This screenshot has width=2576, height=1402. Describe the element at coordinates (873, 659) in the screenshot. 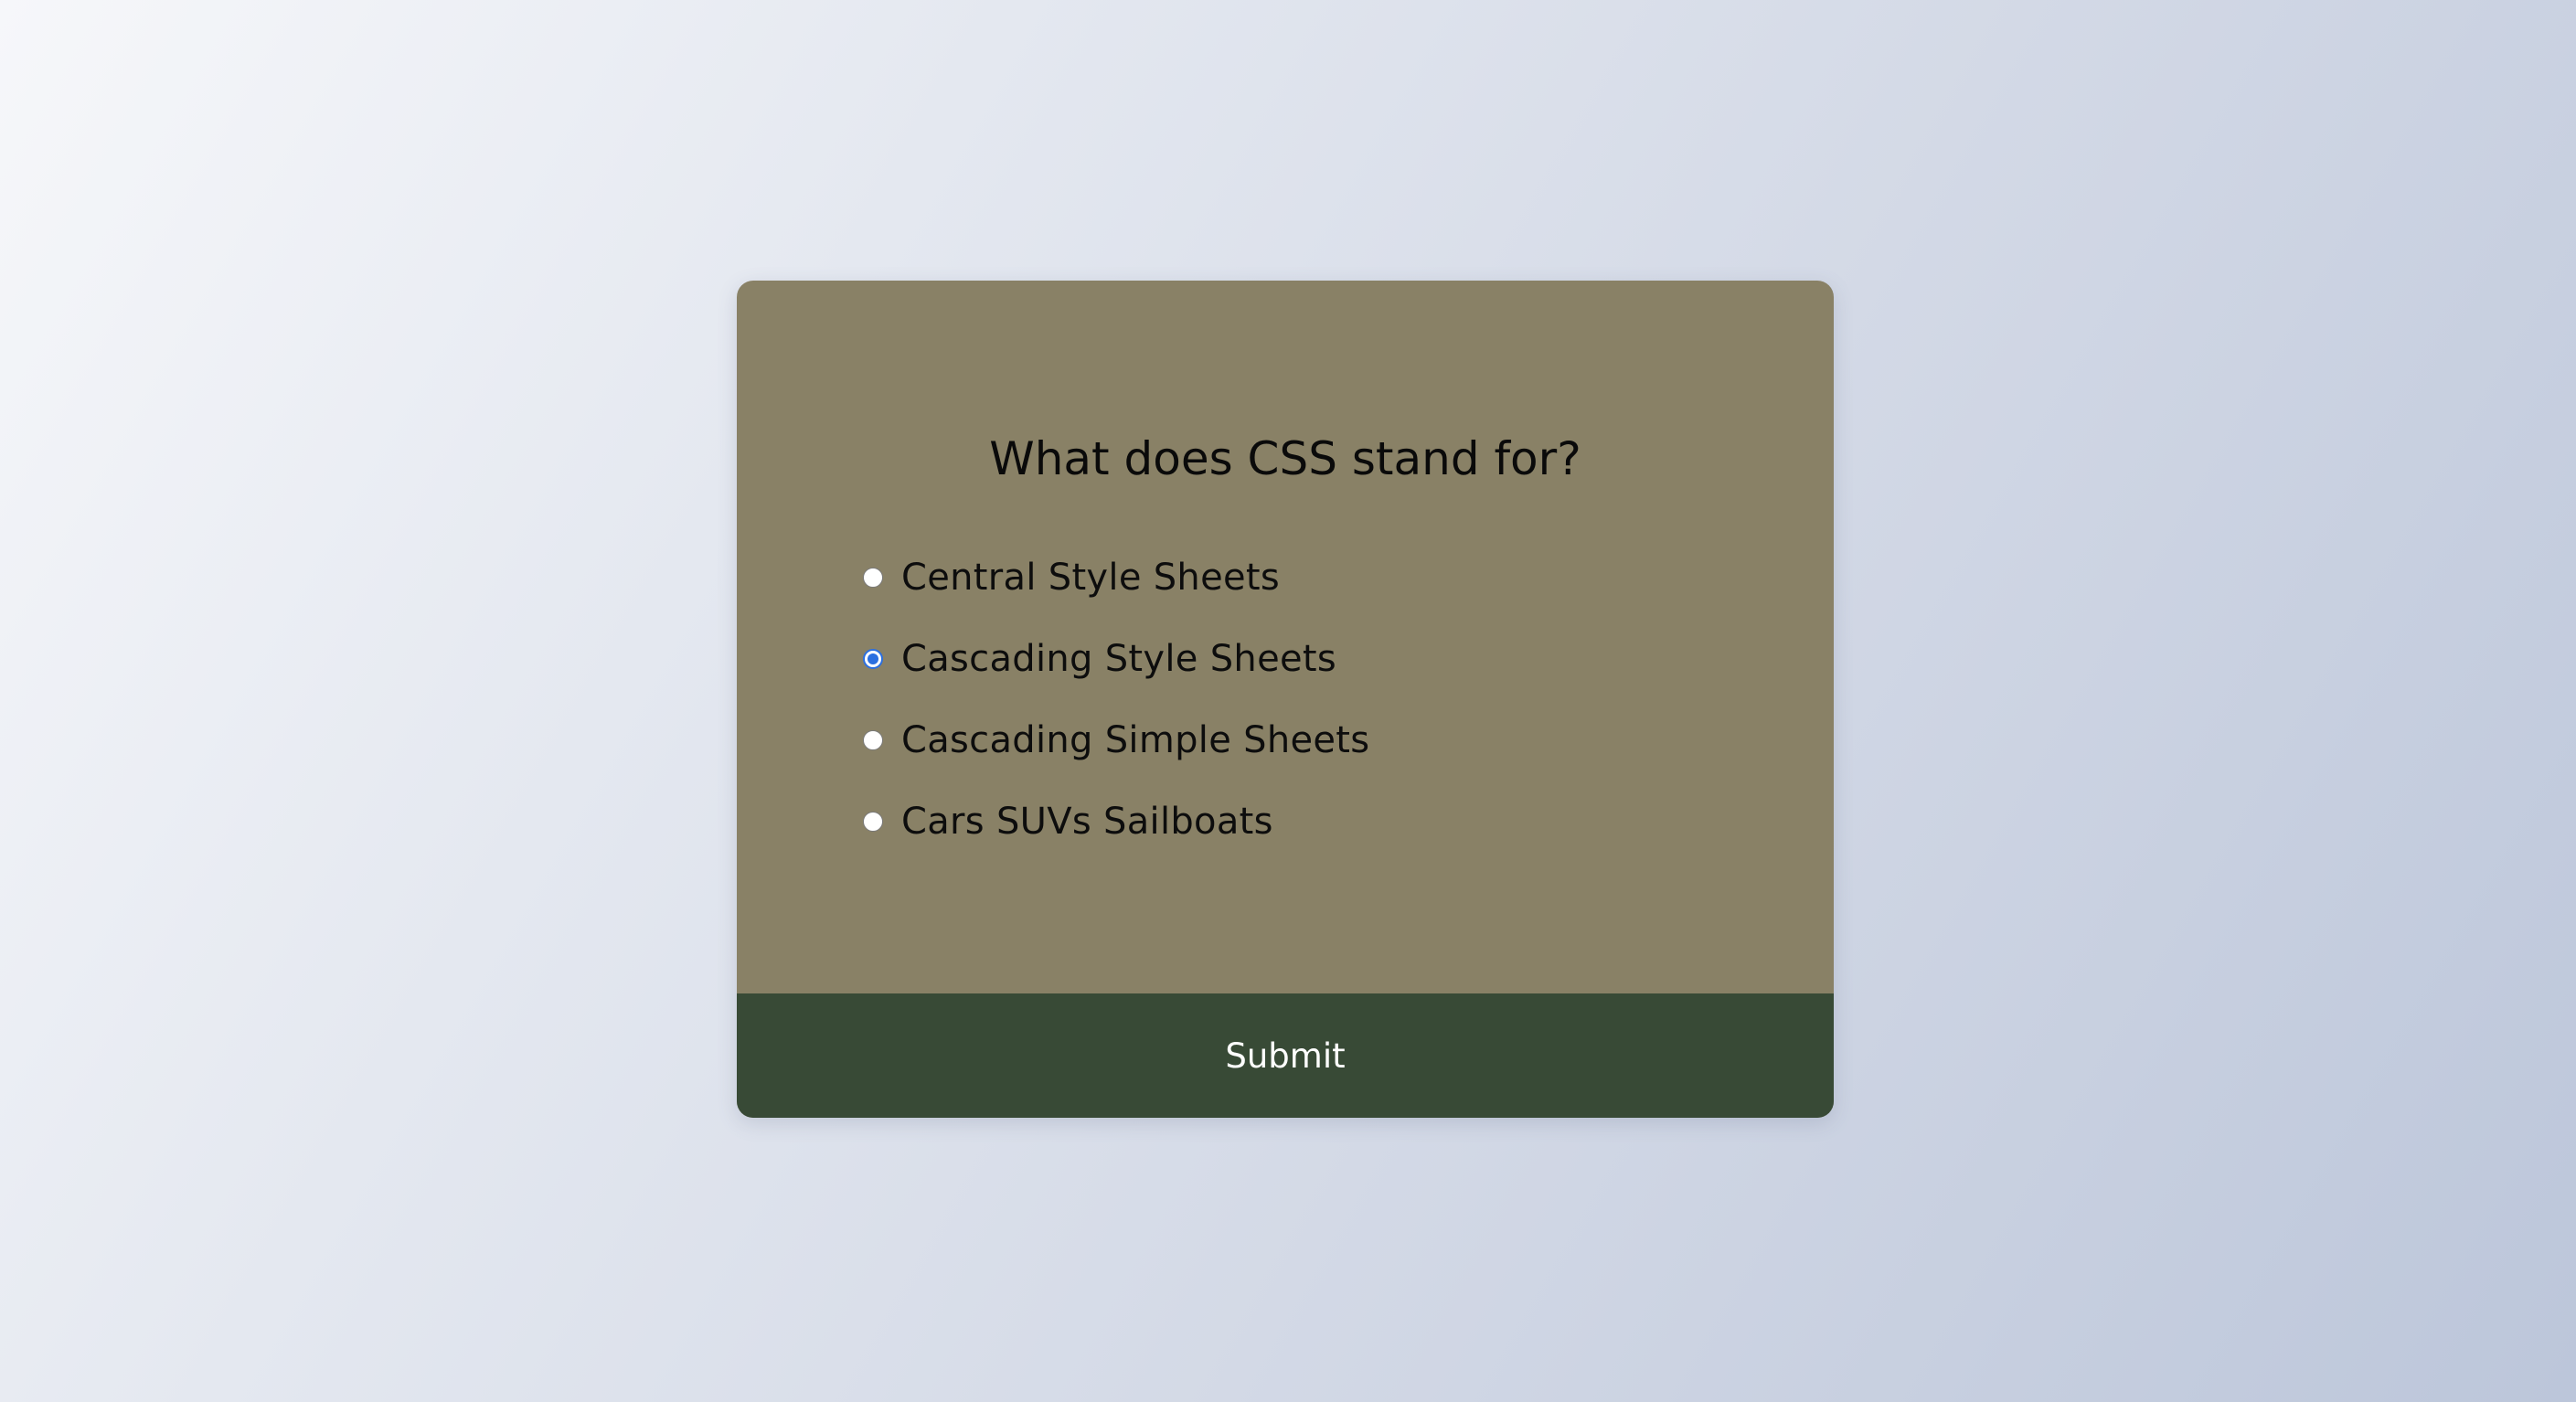

I see `radio-button-selected` at that location.